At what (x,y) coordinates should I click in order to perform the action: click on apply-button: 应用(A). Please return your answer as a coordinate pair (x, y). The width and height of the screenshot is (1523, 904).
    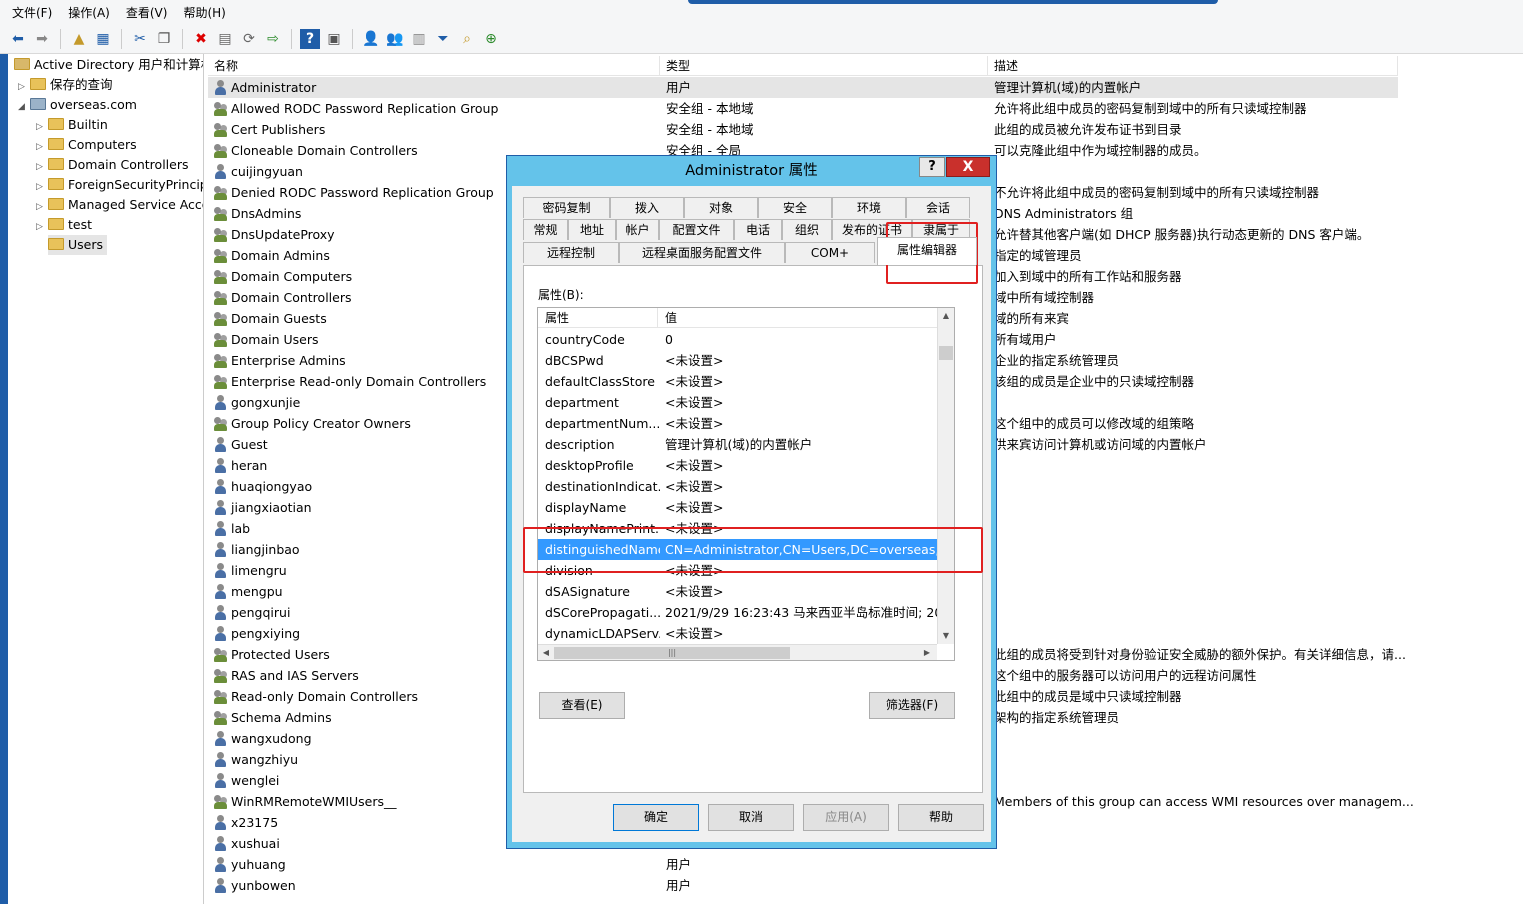
    Looking at the image, I should click on (846, 817).